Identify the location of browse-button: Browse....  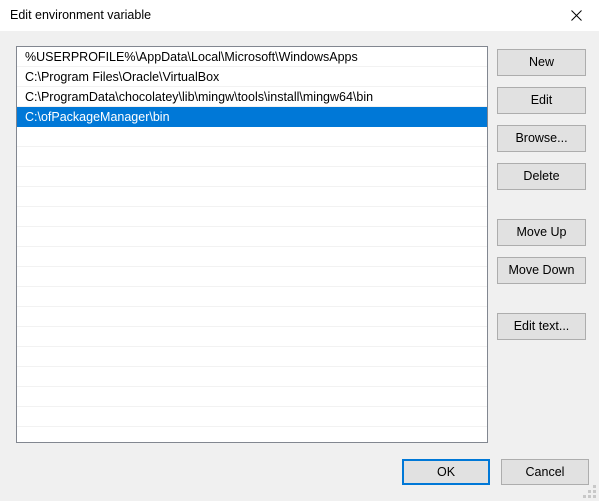
(541, 138).